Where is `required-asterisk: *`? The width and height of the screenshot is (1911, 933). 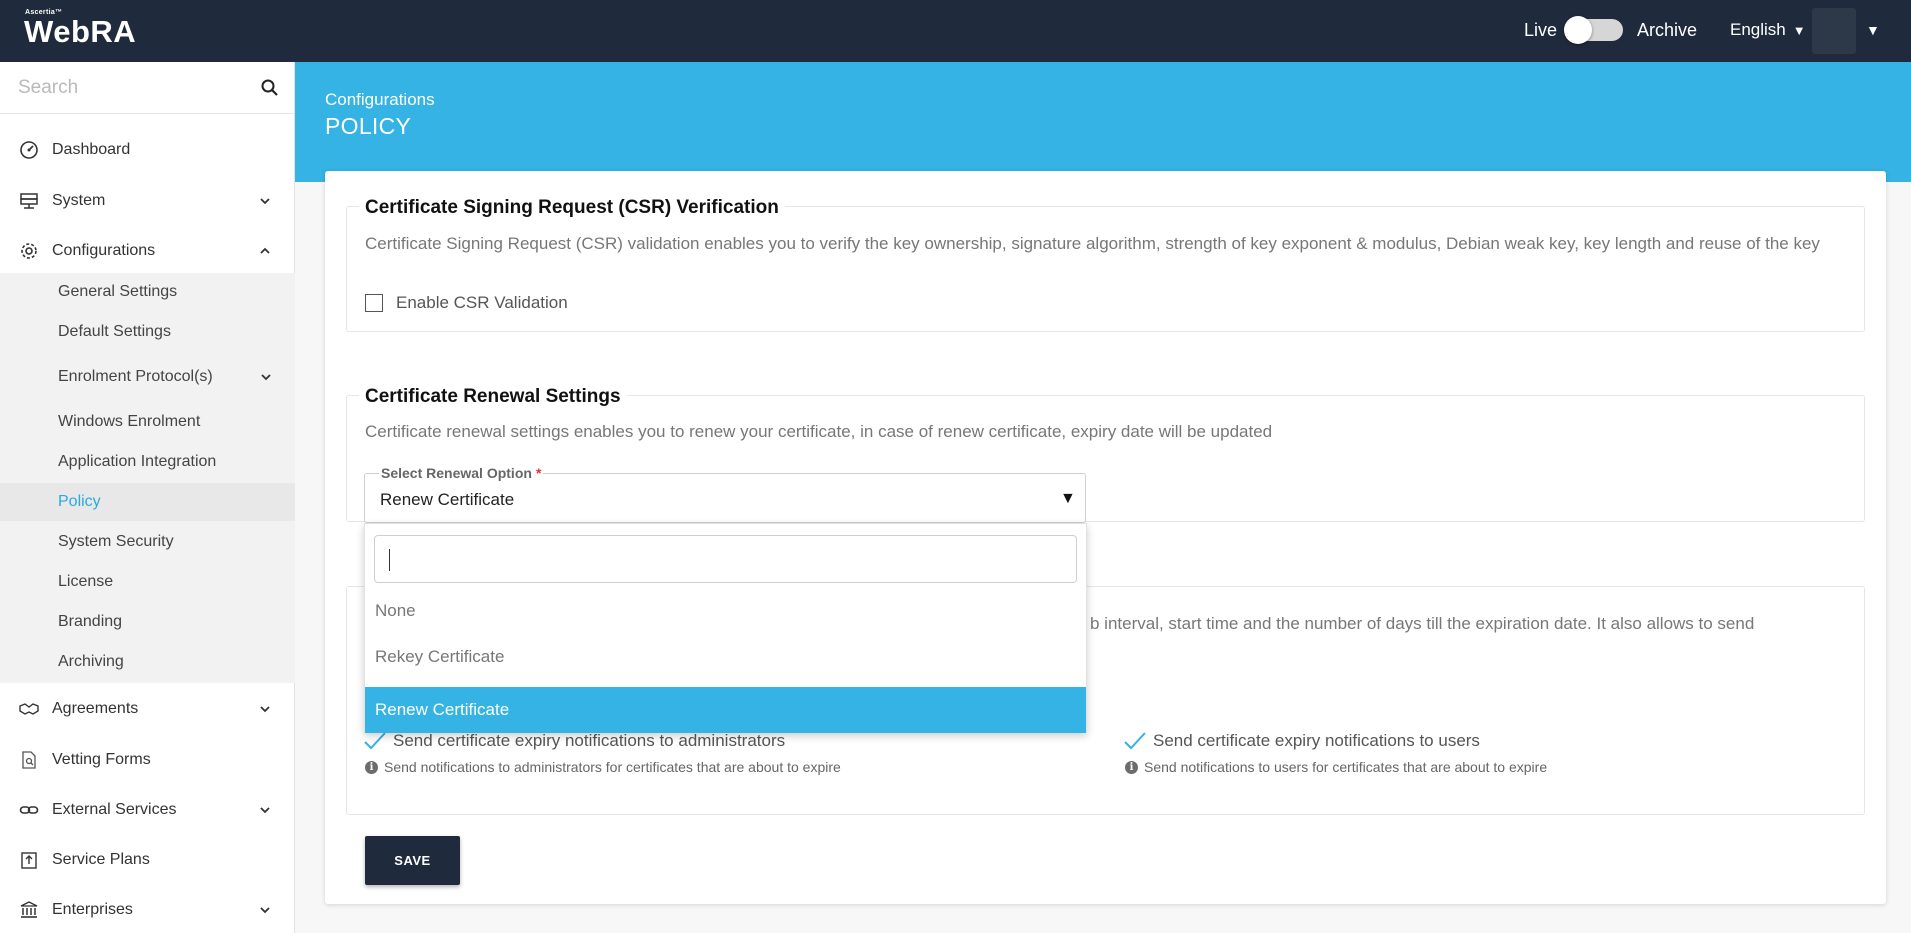 required-asterisk: * is located at coordinates (538, 473).